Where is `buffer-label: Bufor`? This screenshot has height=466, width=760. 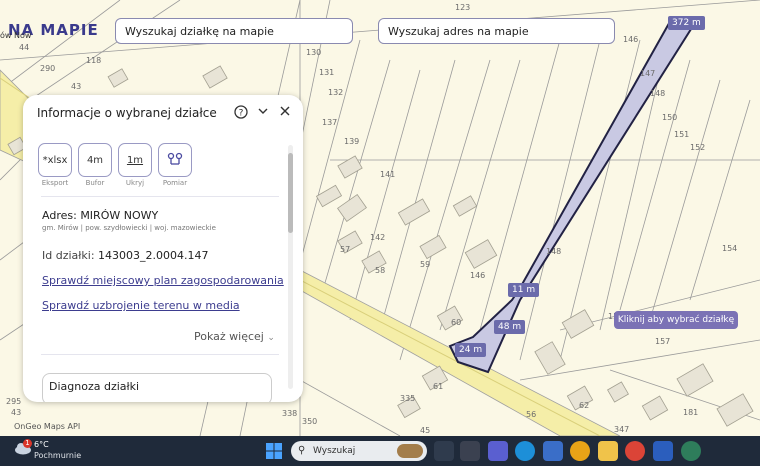
buffer-label: Bufor is located at coordinates (95, 183).